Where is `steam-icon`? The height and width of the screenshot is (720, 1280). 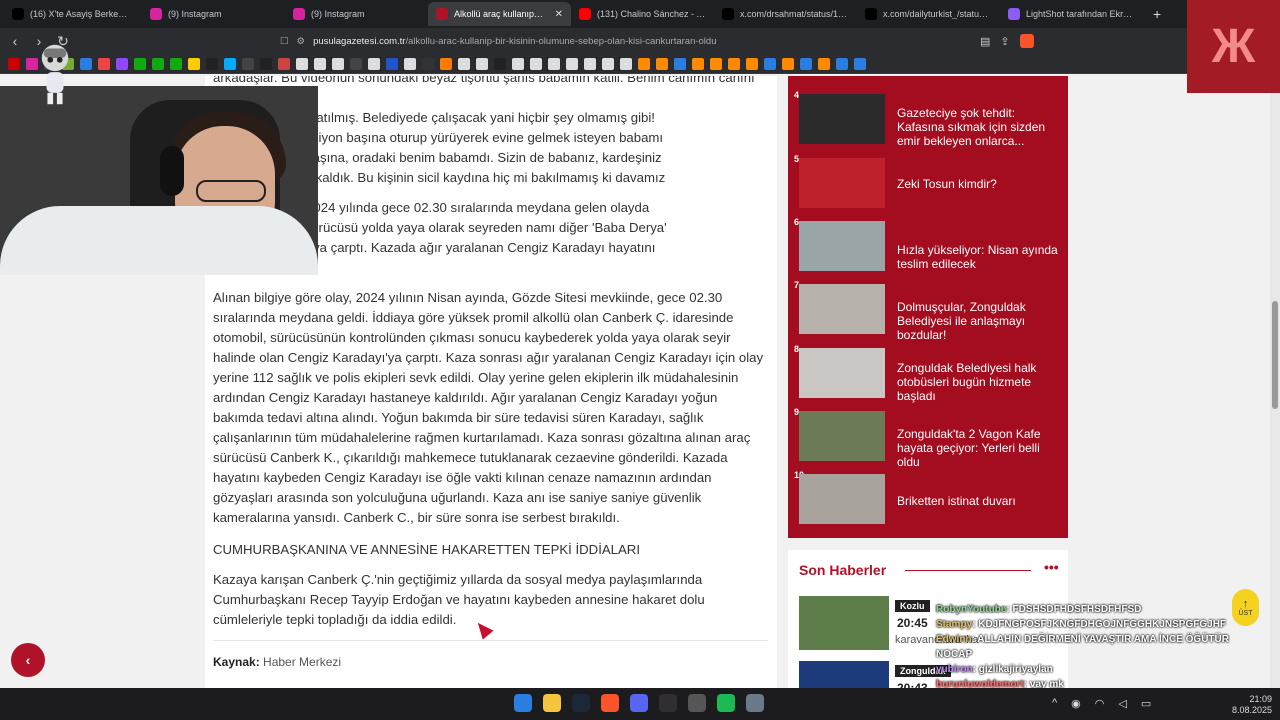 steam-icon is located at coordinates (581, 703).